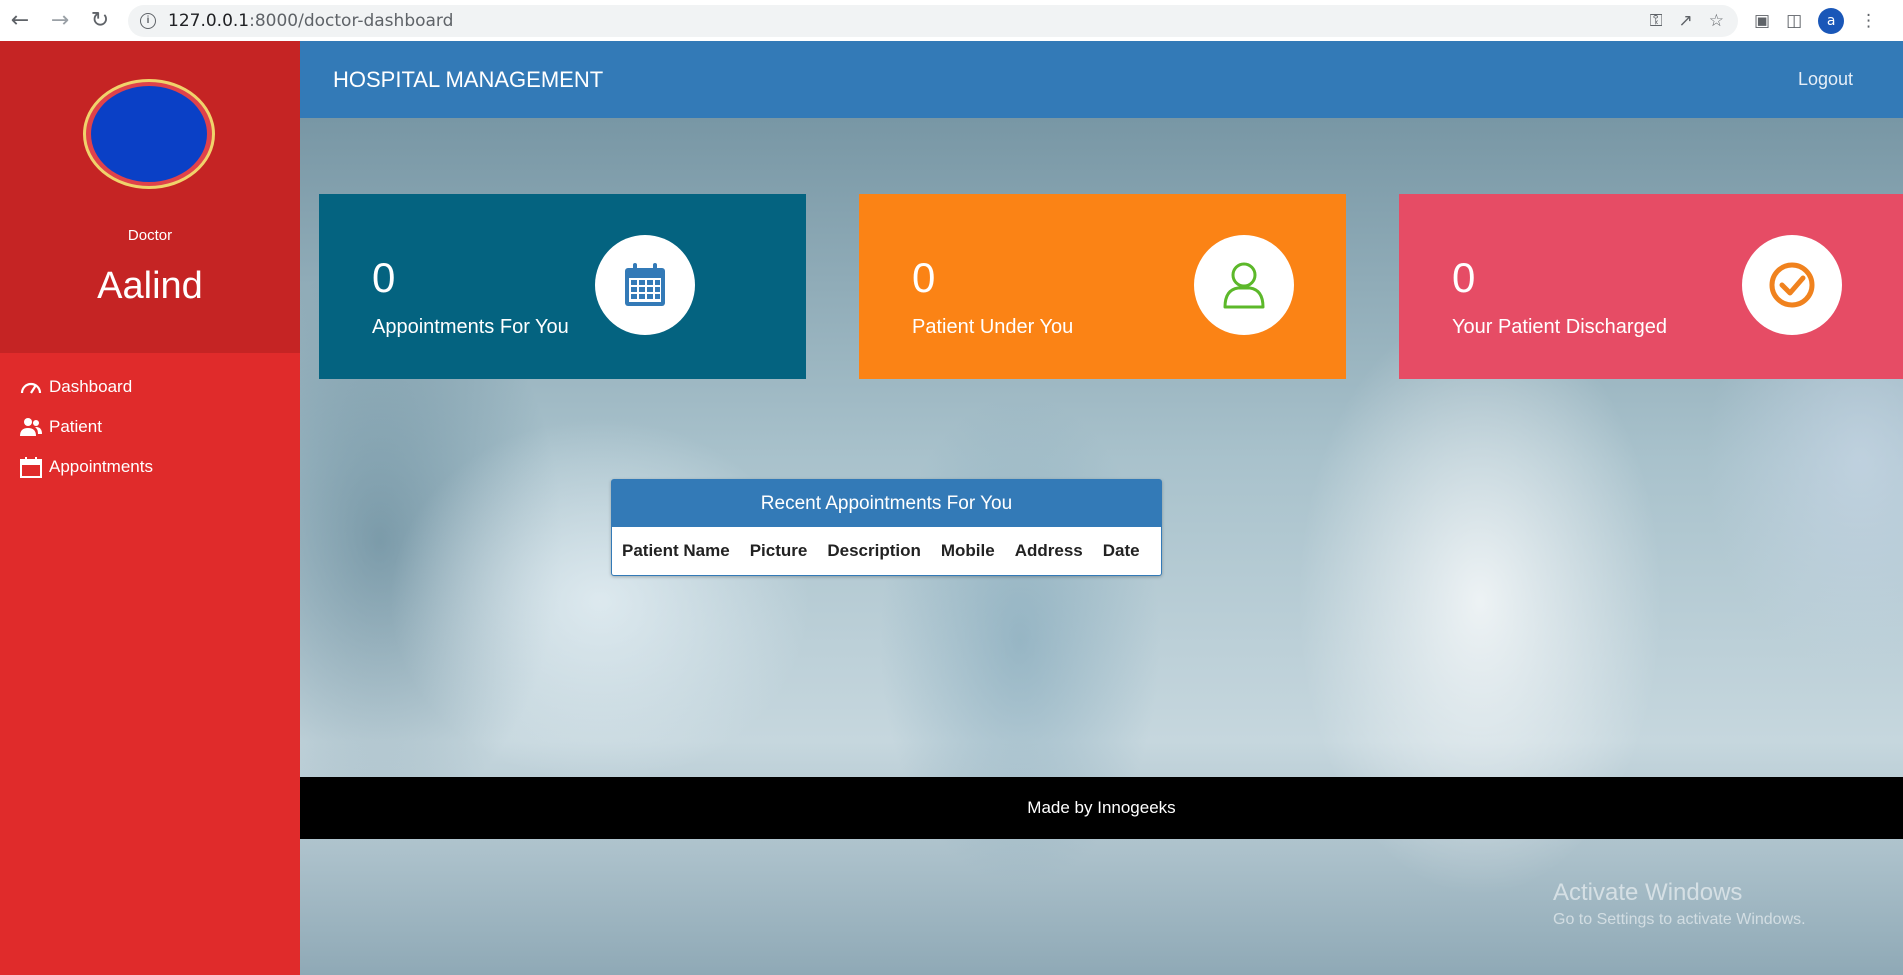 The width and height of the screenshot is (1903, 975). What do you see at coordinates (933, 20) in the screenshot?
I see `address-bar: i 127.0.0.1:8000/doctor-dashboard ⚿ ↗ ☆` at bounding box center [933, 20].